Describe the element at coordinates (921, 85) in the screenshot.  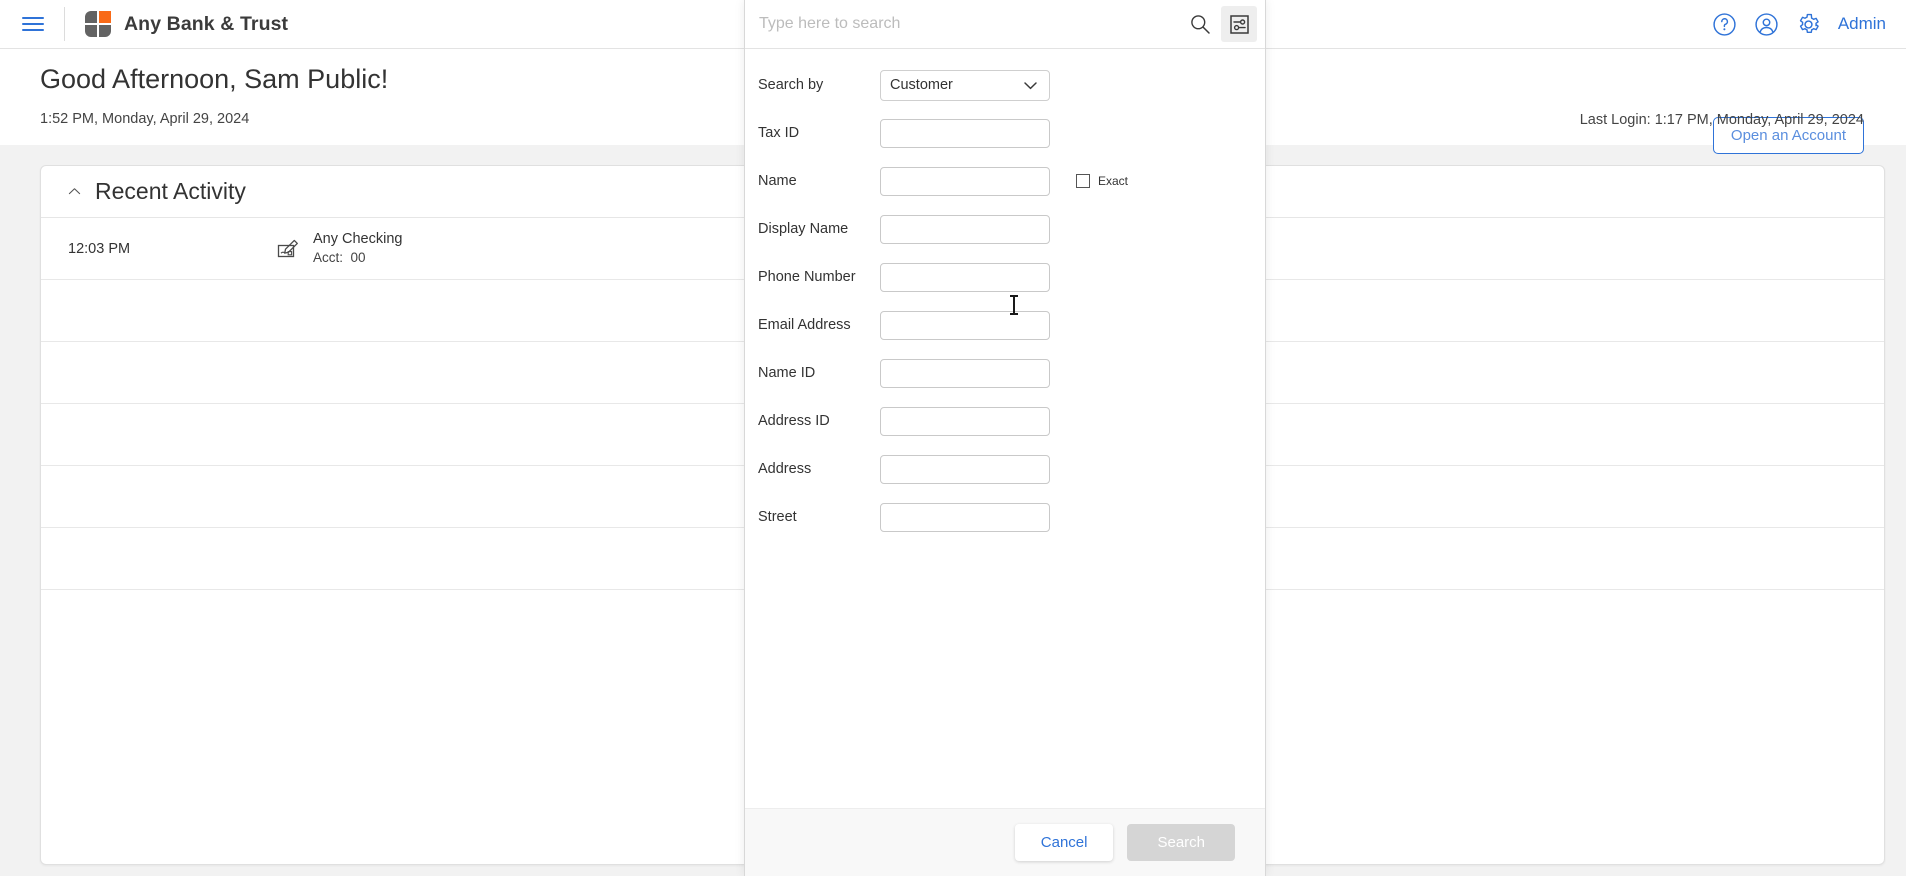
I see `search-by-value: Customer` at that location.